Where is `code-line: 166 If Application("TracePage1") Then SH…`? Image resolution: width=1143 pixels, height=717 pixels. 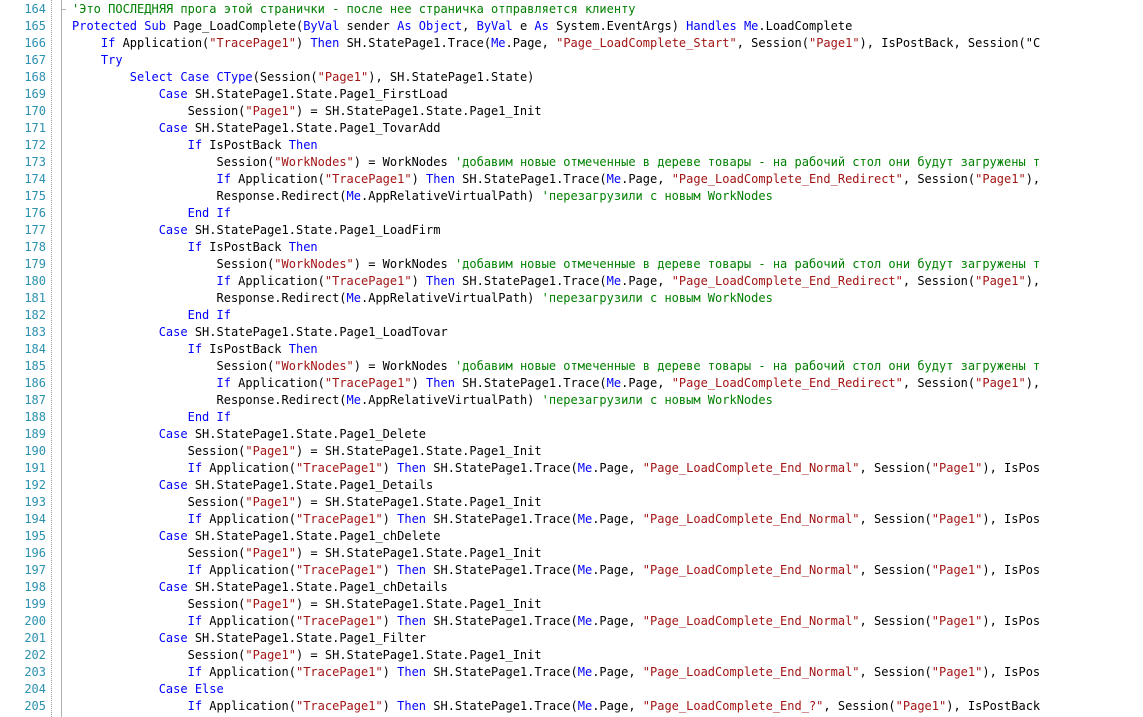 code-line: 166 If Application("TracePage1") Then SH… is located at coordinates (571, 43).